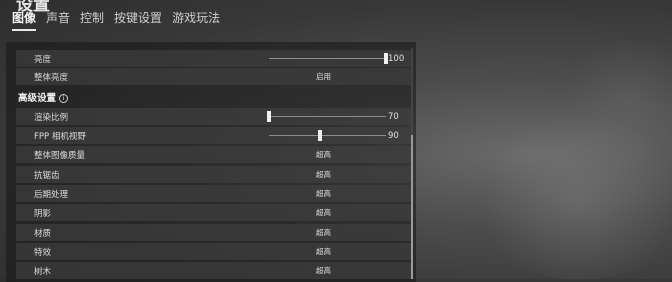  I want to click on setting-row-brightness: 亮度 100, so click(213, 58).